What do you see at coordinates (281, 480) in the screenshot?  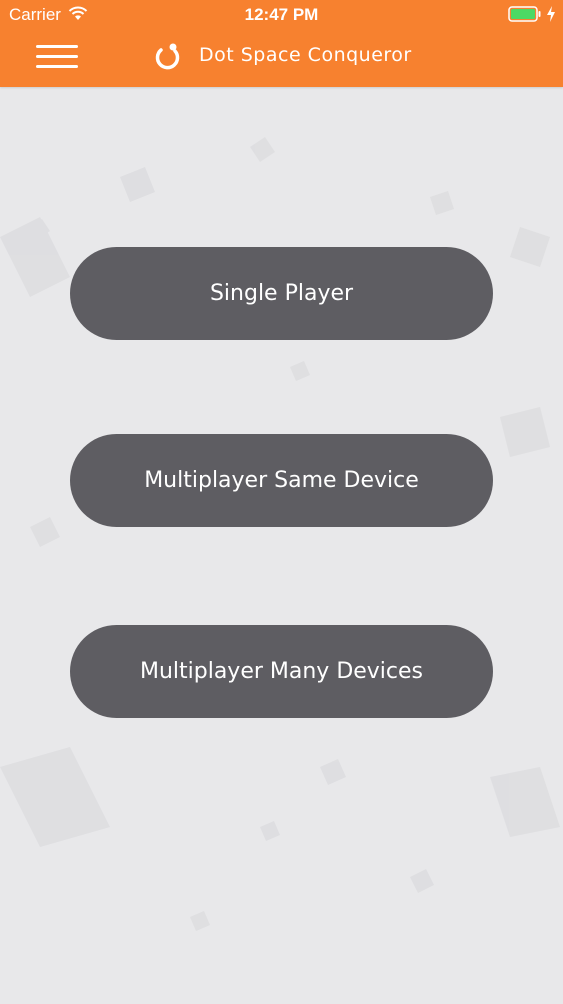 I see `multiplayer-same-device-button: Multiplayer Same Device` at bounding box center [281, 480].